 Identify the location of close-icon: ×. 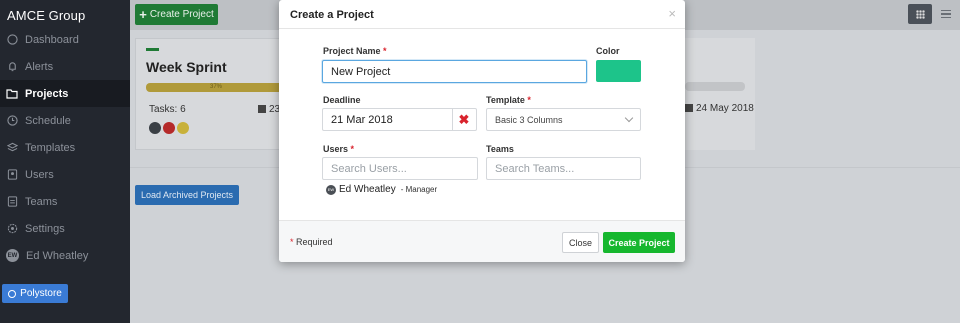
(672, 13).